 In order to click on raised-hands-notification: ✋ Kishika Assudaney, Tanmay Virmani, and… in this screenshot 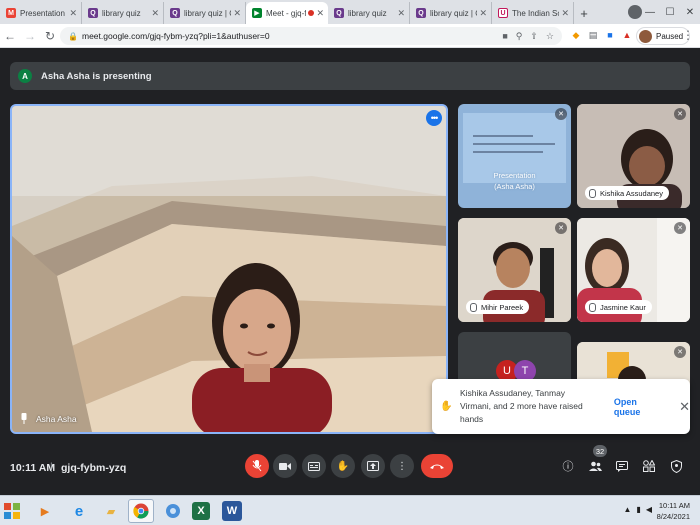, I will do `click(561, 406)`.